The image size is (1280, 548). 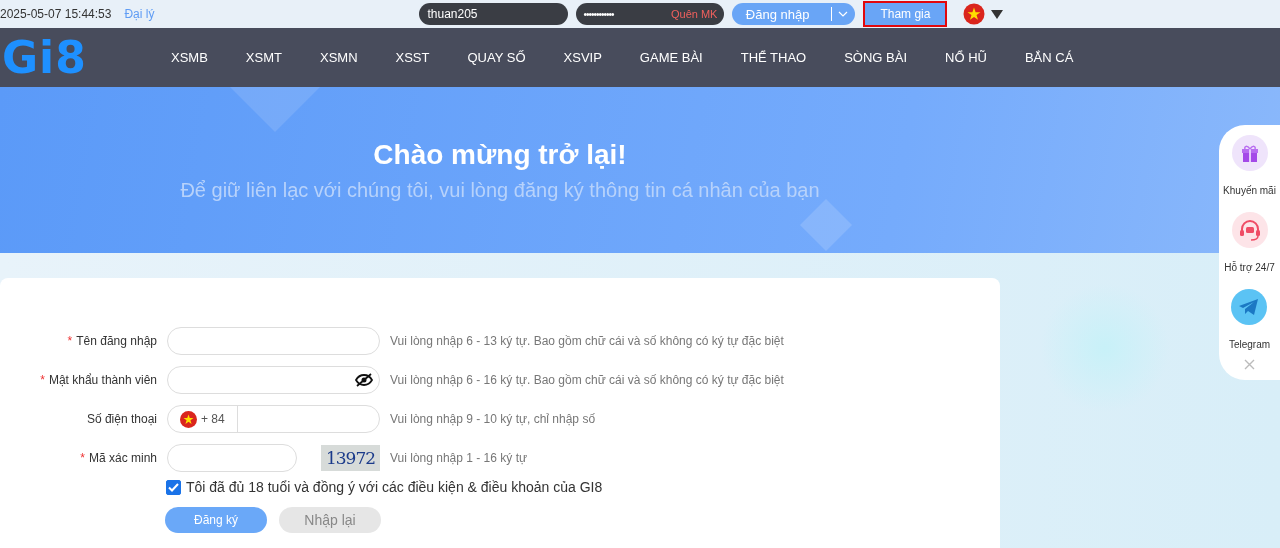 I want to click on username-field: thuan205, so click(x=494, y=14).